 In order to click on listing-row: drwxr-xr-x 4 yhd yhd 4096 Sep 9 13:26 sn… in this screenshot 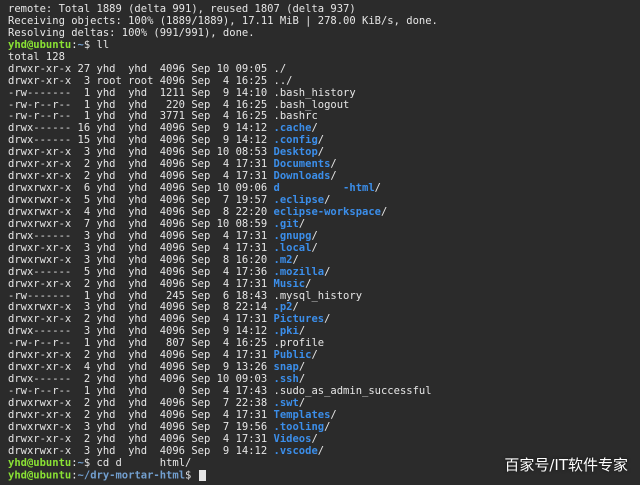, I will do `click(324, 368)`.